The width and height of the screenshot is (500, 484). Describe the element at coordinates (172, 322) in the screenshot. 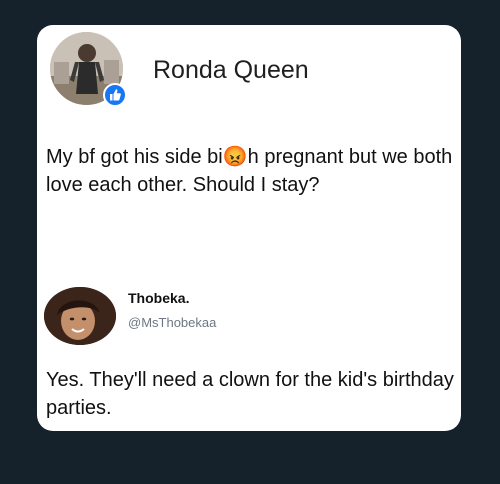

I see `reply-handle: @MsThobekaa` at that location.